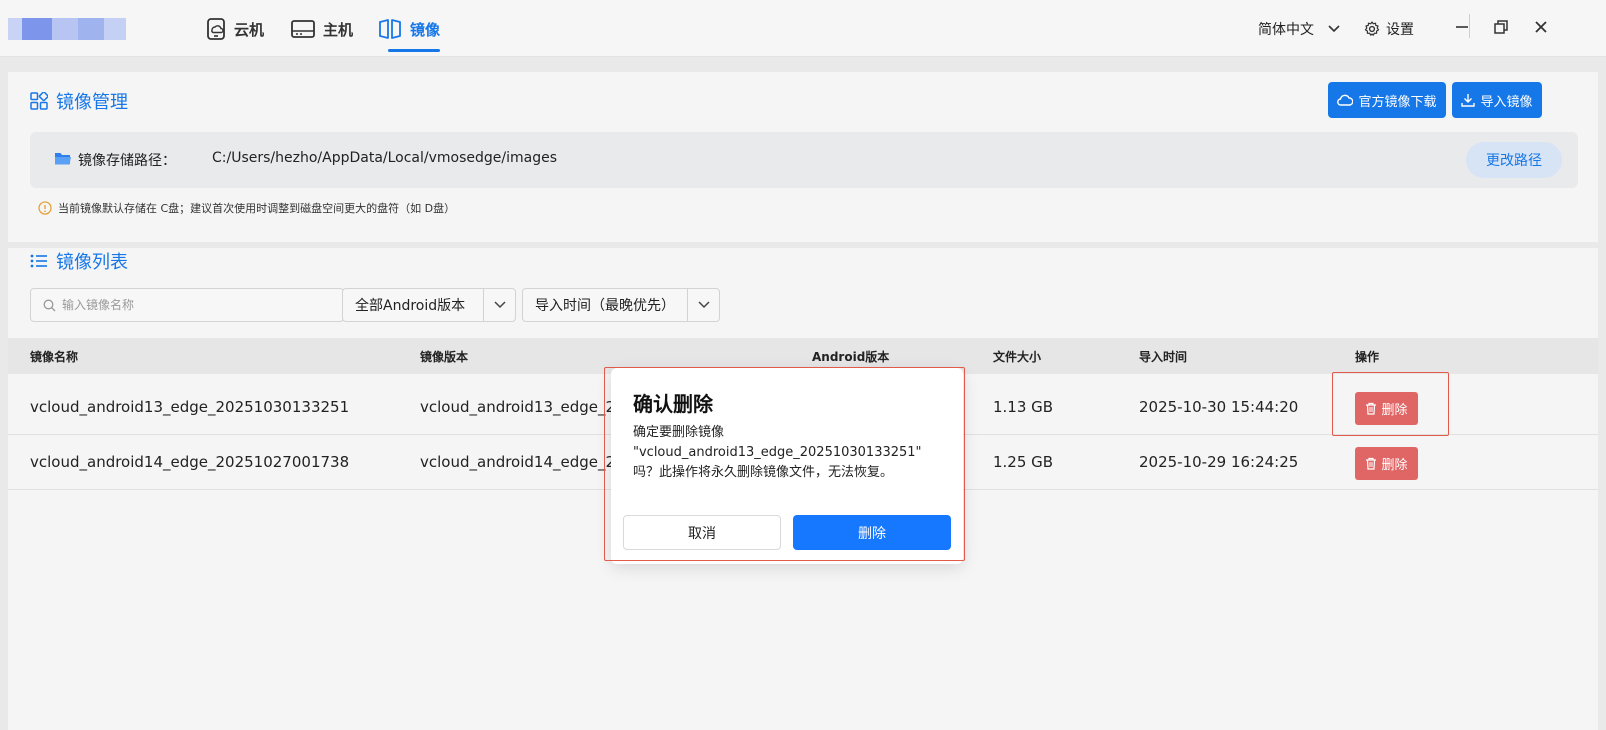 The height and width of the screenshot is (730, 1606). I want to click on minimize-icon, so click(1462, 27).